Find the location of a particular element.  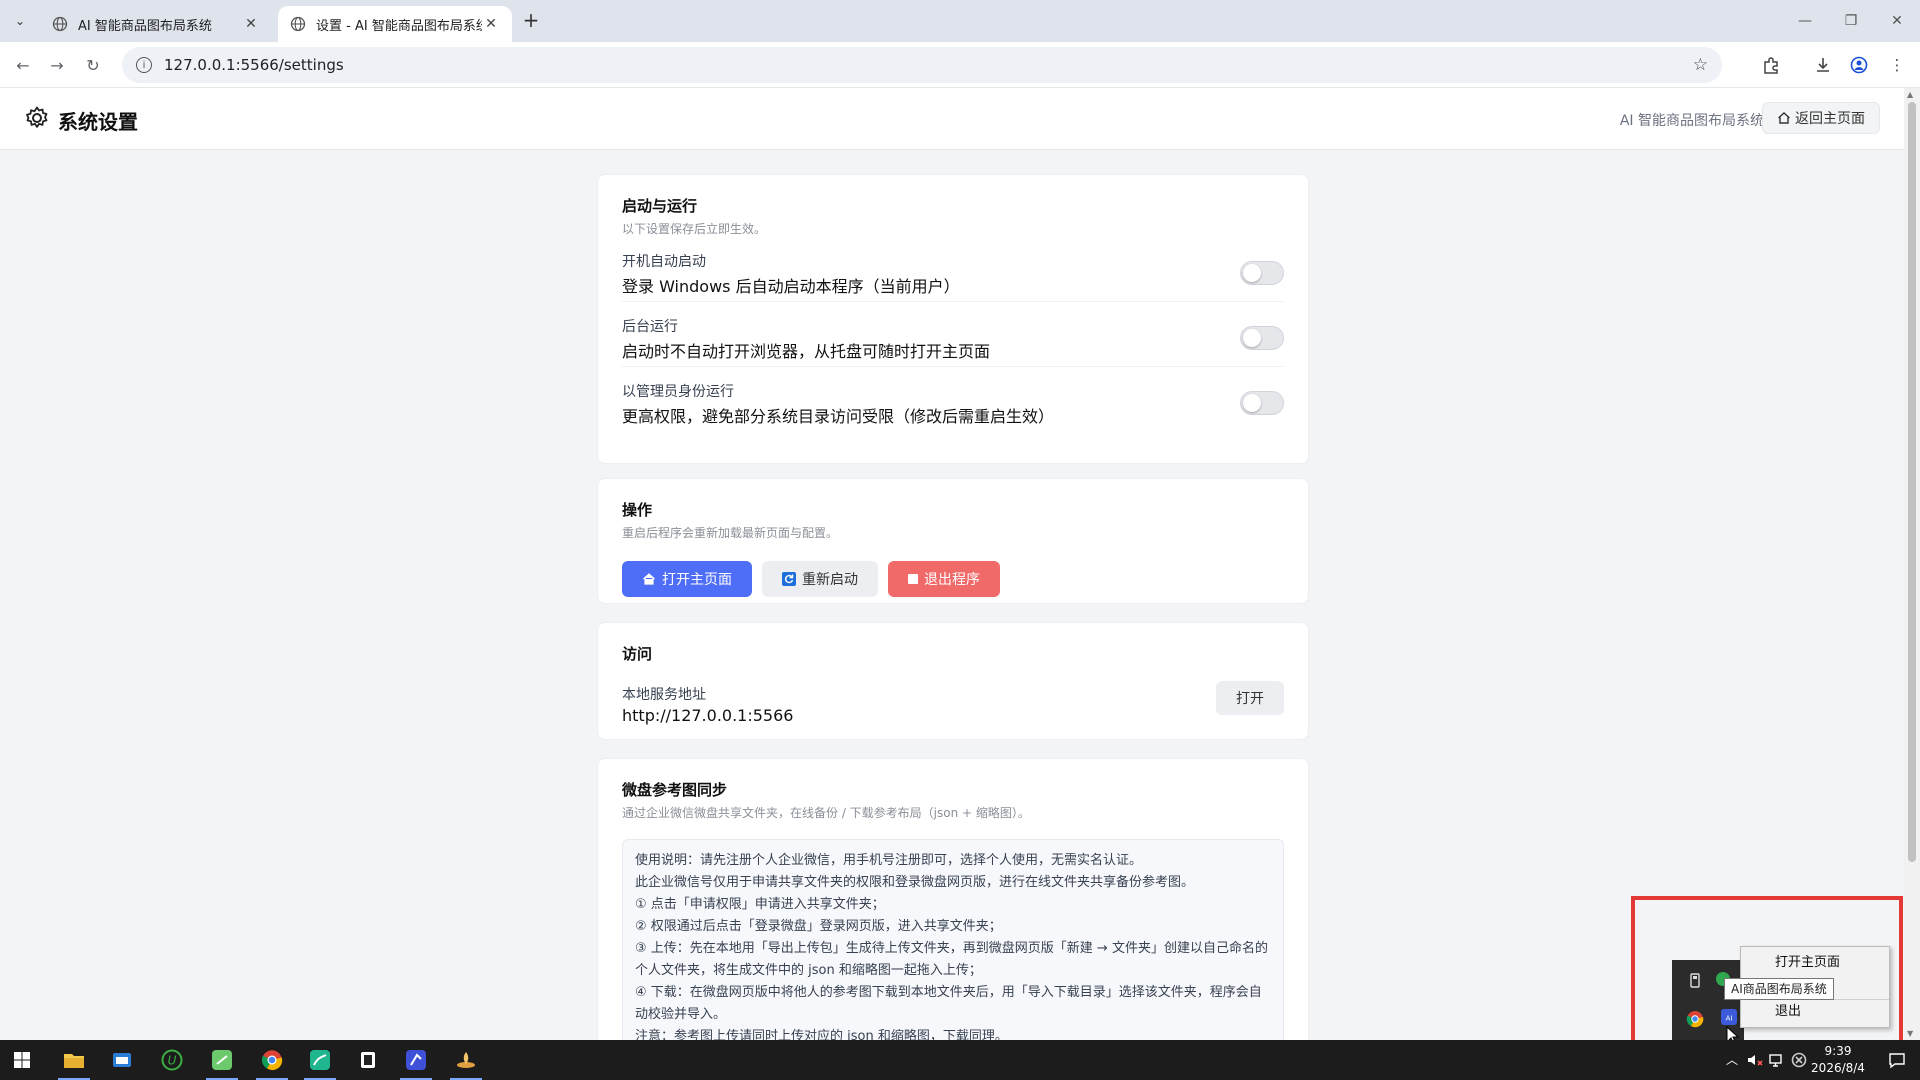

scroll-up-arrow-icon: ▲ is located at coordinates (1910, 94).